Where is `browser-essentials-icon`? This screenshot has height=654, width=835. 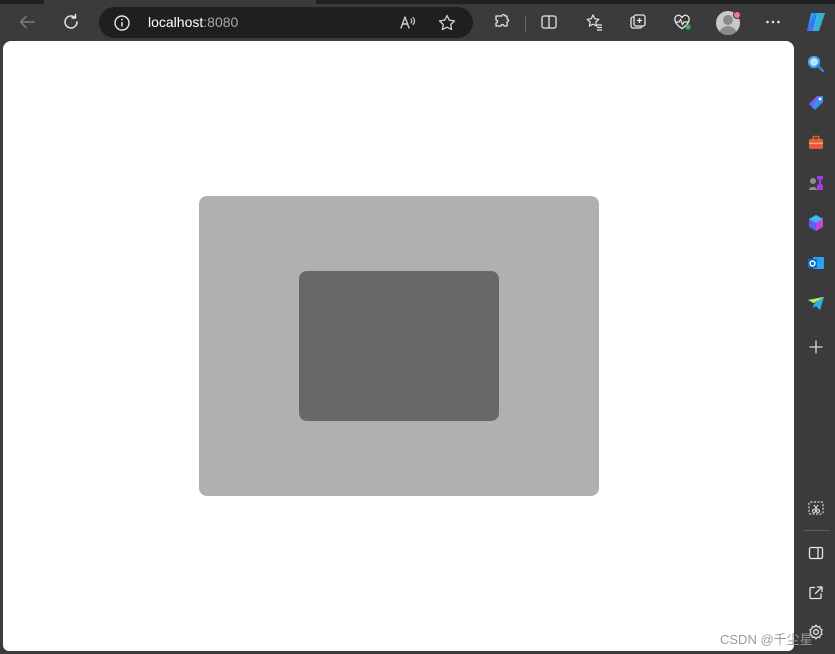
browser-essentials-icon is located at coordinates (682, 22).